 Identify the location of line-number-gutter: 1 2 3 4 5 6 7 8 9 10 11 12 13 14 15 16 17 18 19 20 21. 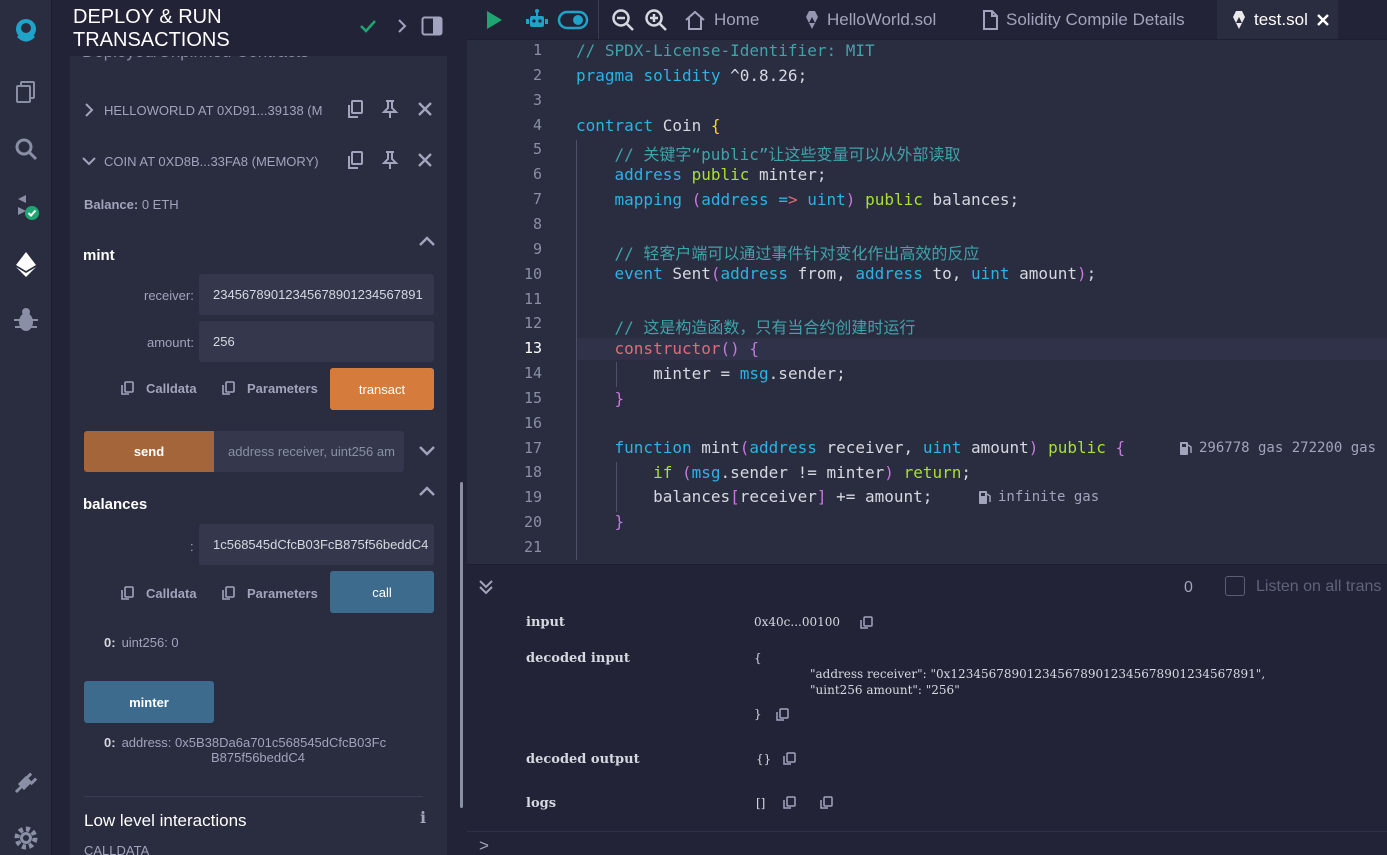
(515, 302).